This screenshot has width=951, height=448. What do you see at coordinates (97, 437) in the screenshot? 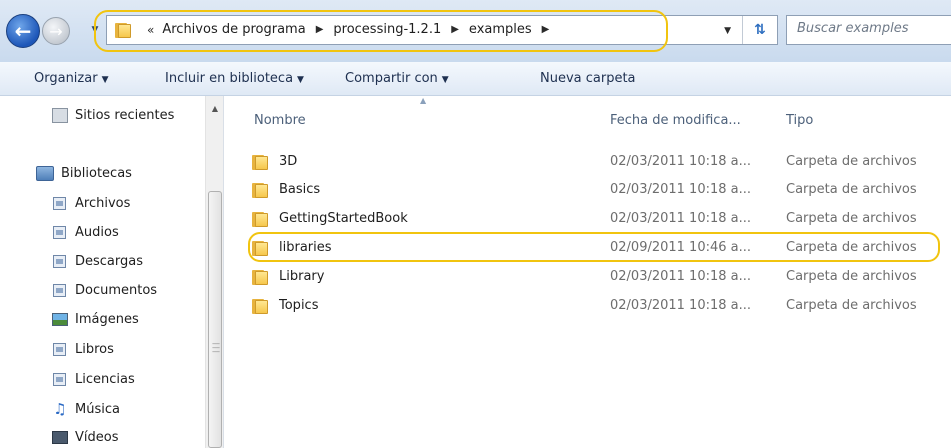
I see `nav-item-label: Vídeos` at bounding box center [97, 437].